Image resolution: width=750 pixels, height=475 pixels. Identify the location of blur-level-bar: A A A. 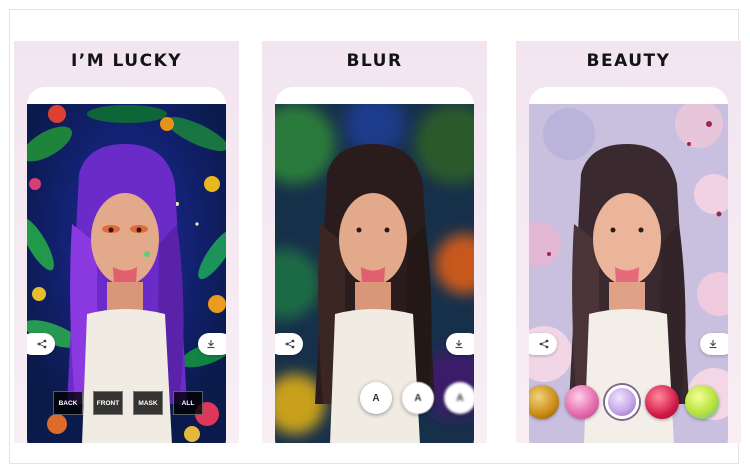
(417, 398).